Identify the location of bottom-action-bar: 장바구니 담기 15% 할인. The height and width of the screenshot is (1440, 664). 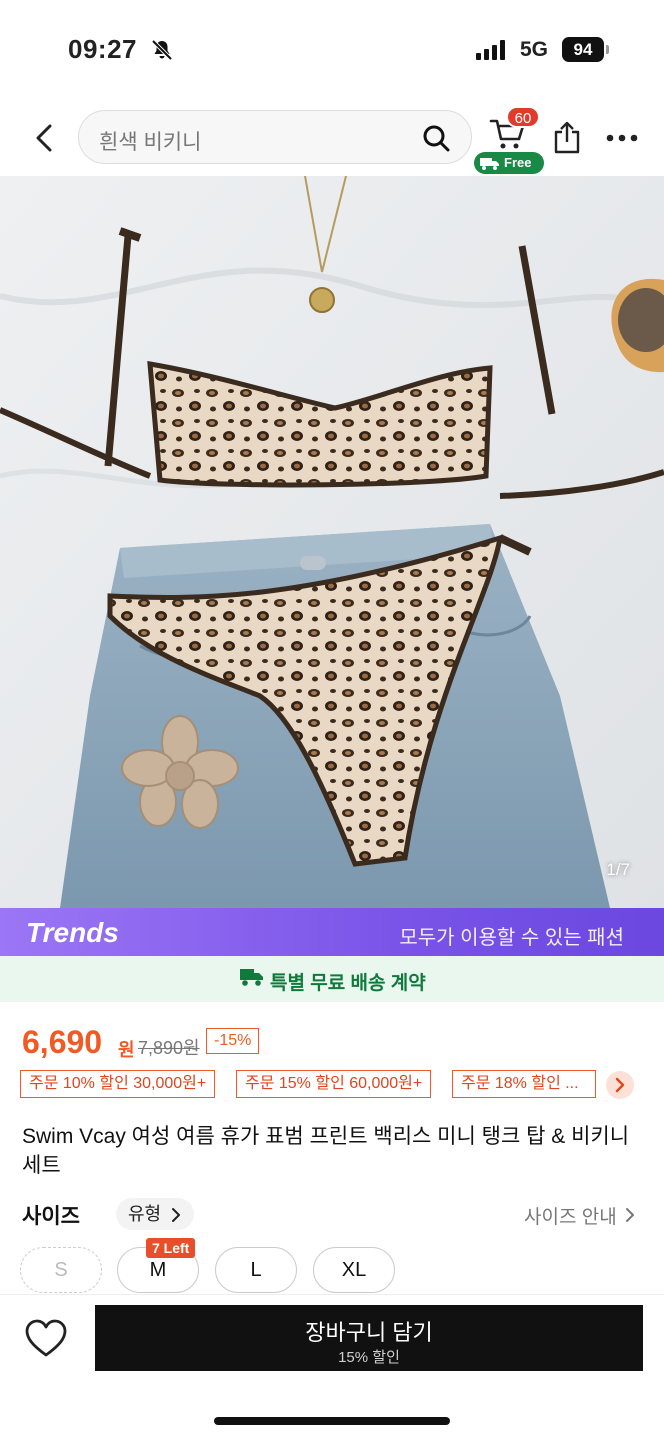
(332, 1367).